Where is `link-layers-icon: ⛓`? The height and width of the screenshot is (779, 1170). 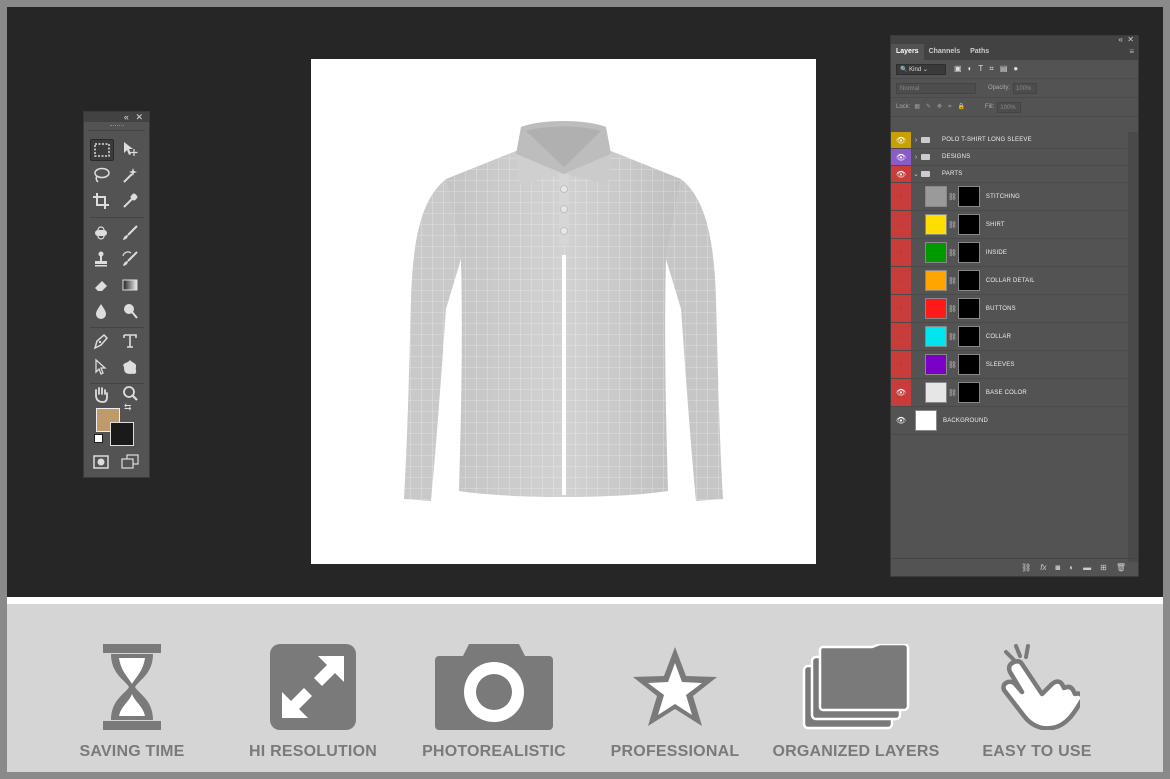
link-layers-icon: ⛓ is located at coordinates (1026, 567).